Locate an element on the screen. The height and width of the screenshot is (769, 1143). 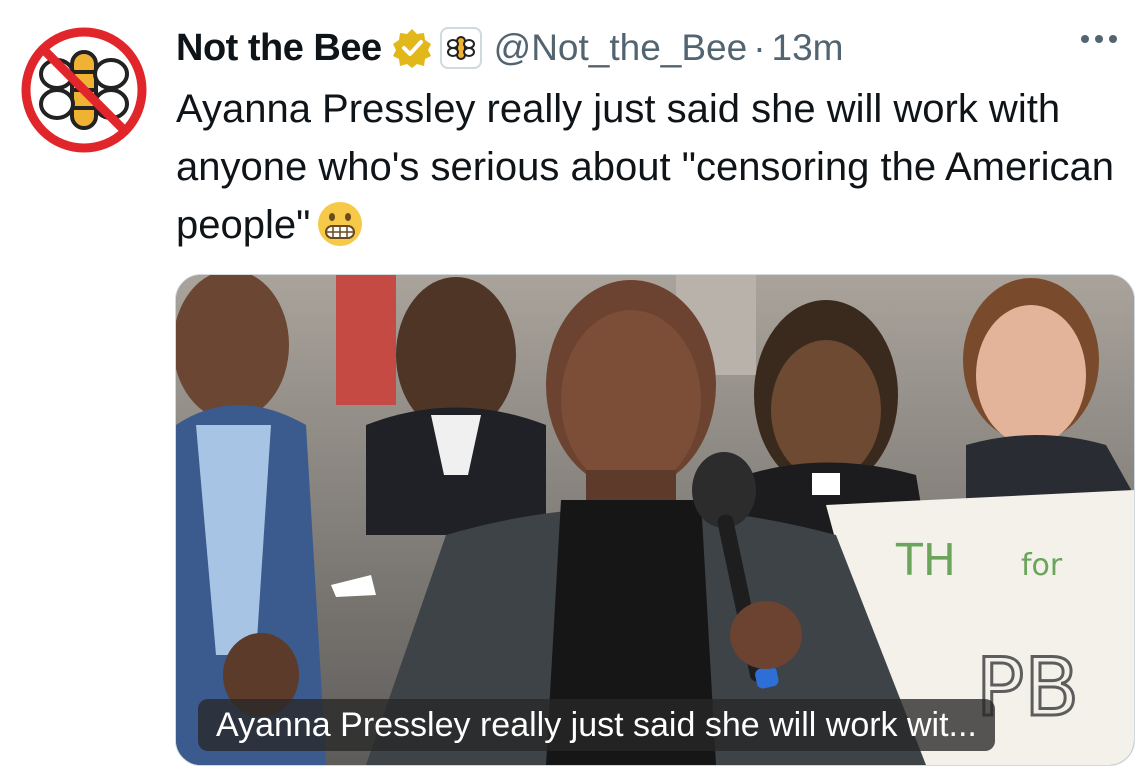
avatar is located at coordinates (84, 90).